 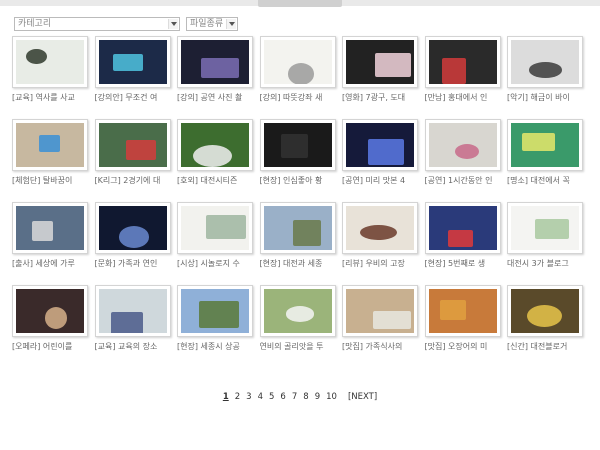 What do you see at coordinates (215, 264) in the screenshot?
I see `gallery-caption: [시상] 시놀로지 수` at bounding box center [215, 264].